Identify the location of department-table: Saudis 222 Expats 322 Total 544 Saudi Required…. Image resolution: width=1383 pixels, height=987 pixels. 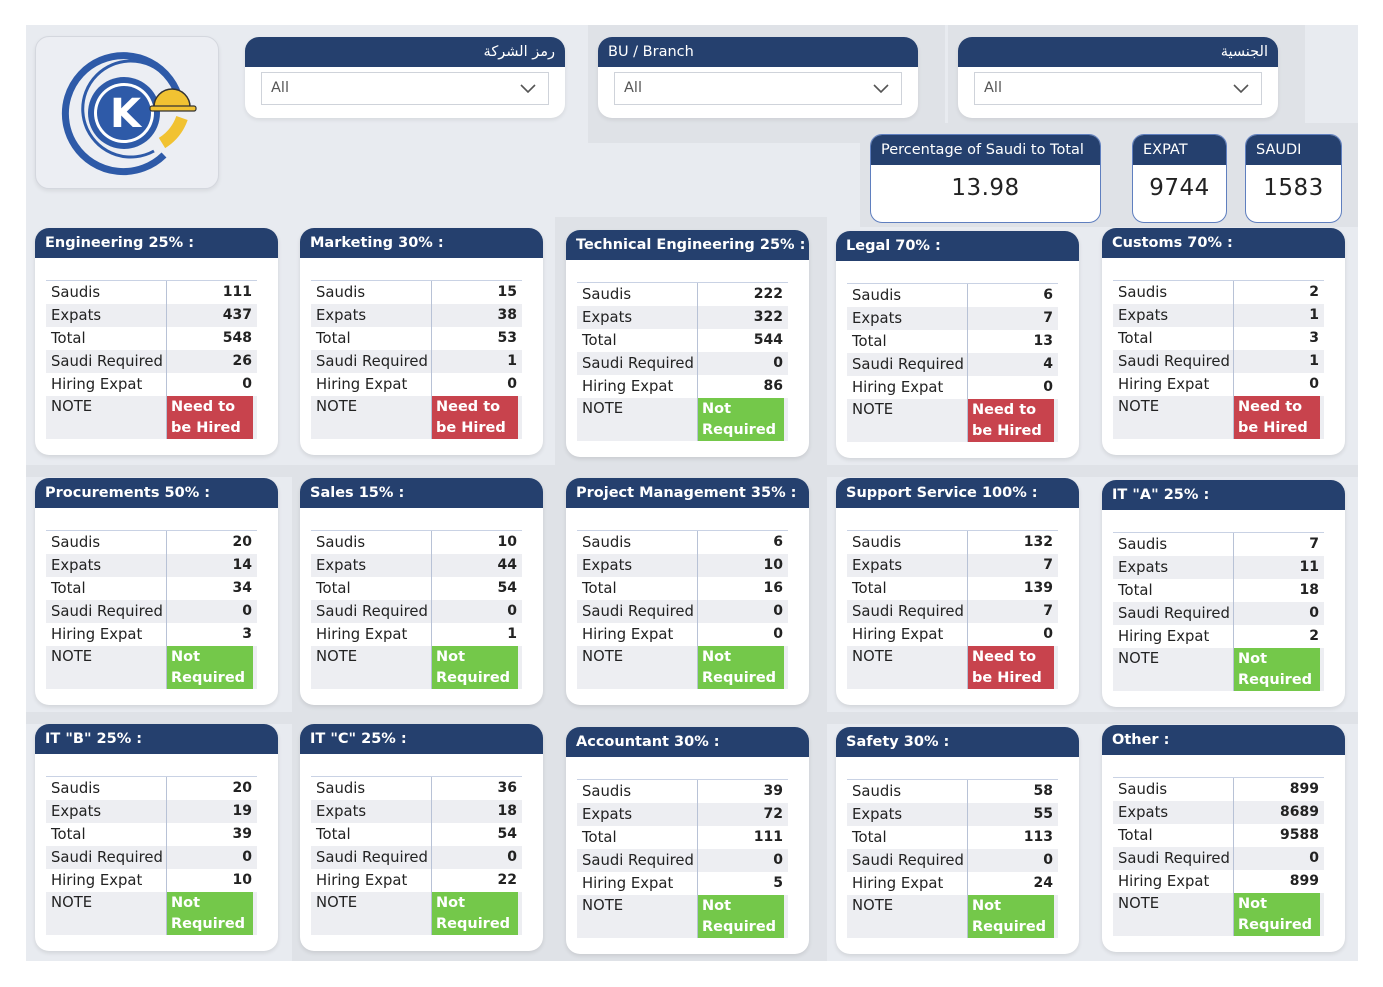
(682, 361).